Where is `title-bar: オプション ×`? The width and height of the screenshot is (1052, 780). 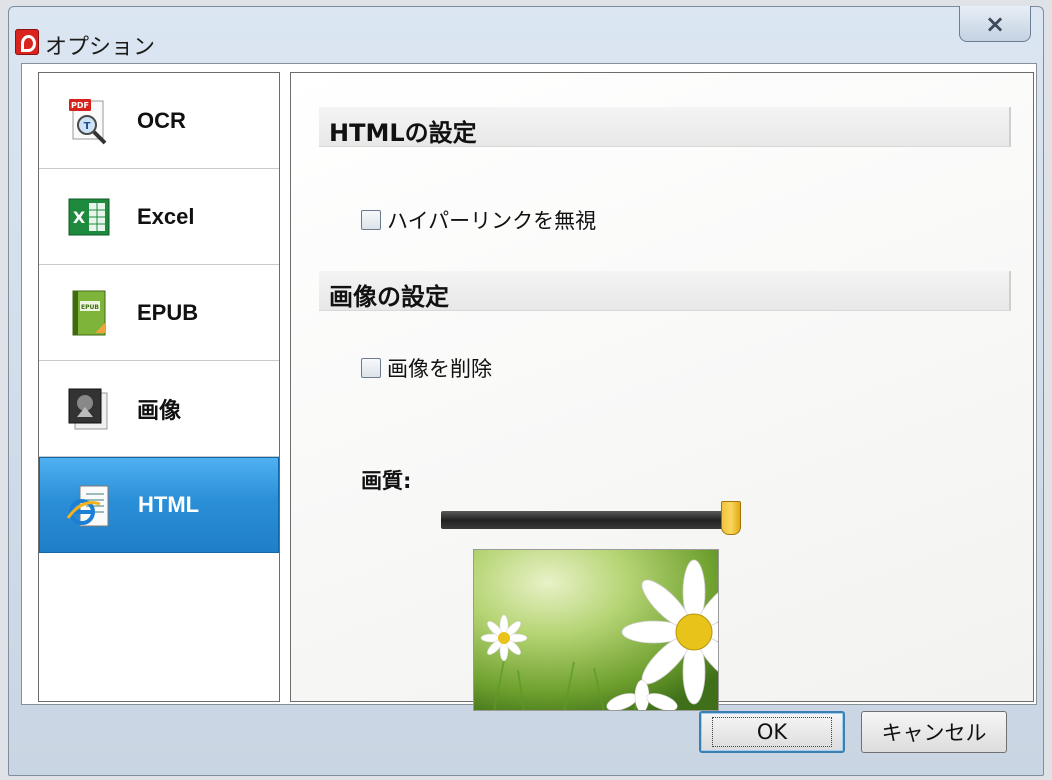
title-bar: オプション × is located at coordinates (526, 34).